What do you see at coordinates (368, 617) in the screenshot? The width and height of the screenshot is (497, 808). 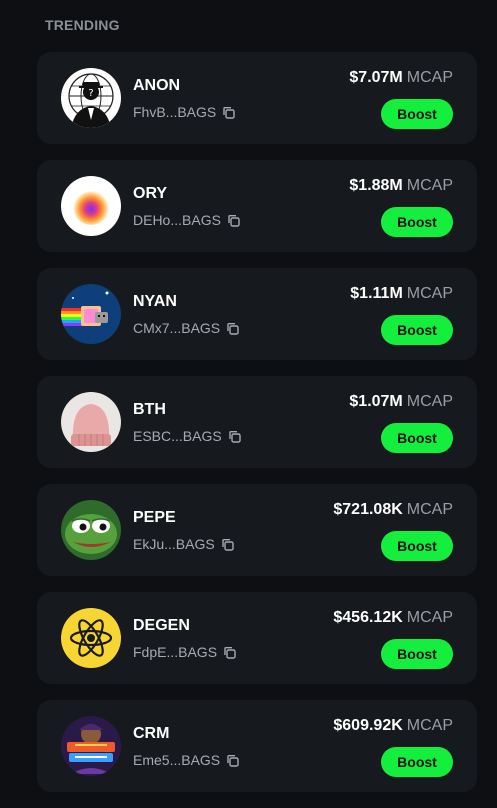 I see `market-cap-value: $456.12K` at bounding box center [368, 617].